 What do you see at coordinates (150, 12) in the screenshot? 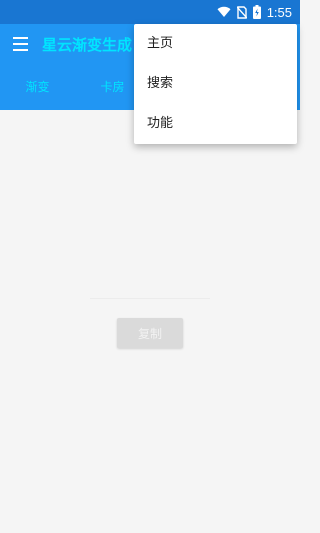
I see `status-bar: 1:55` at bounding box center [150, 12].